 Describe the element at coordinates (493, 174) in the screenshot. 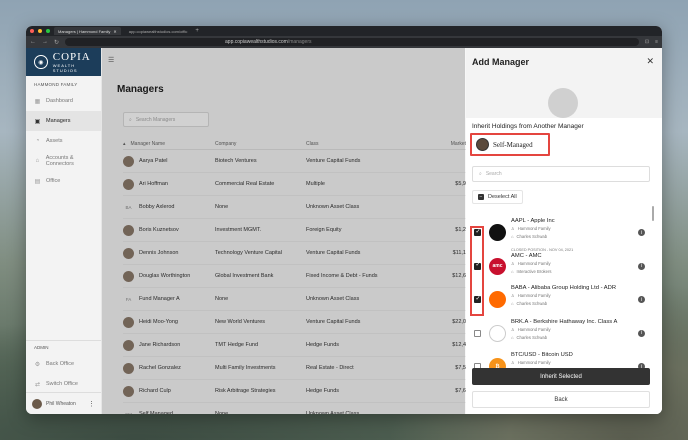

I see `search-placeholder: Search` at that location.